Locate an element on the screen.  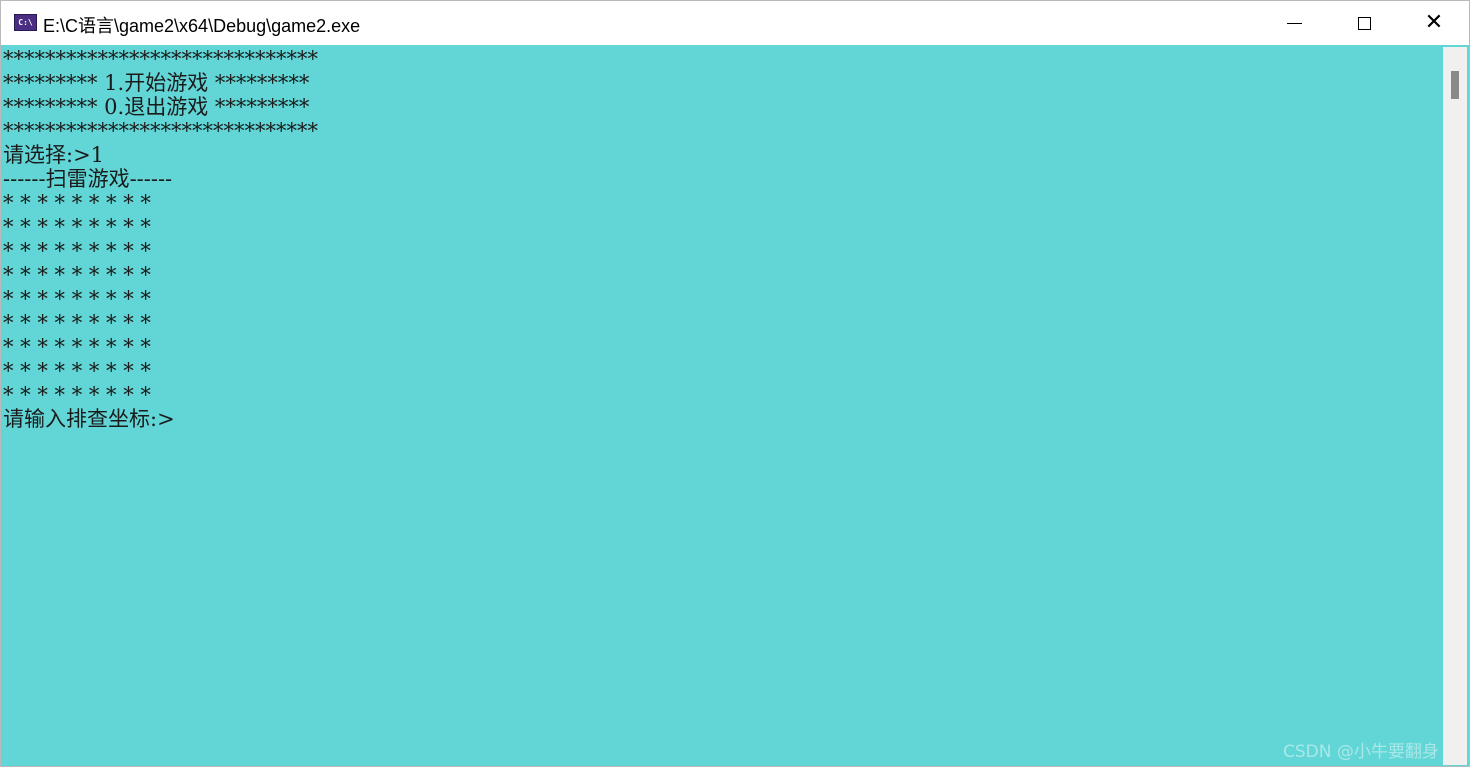
maximize-button is located at coordinates (1364, 23).